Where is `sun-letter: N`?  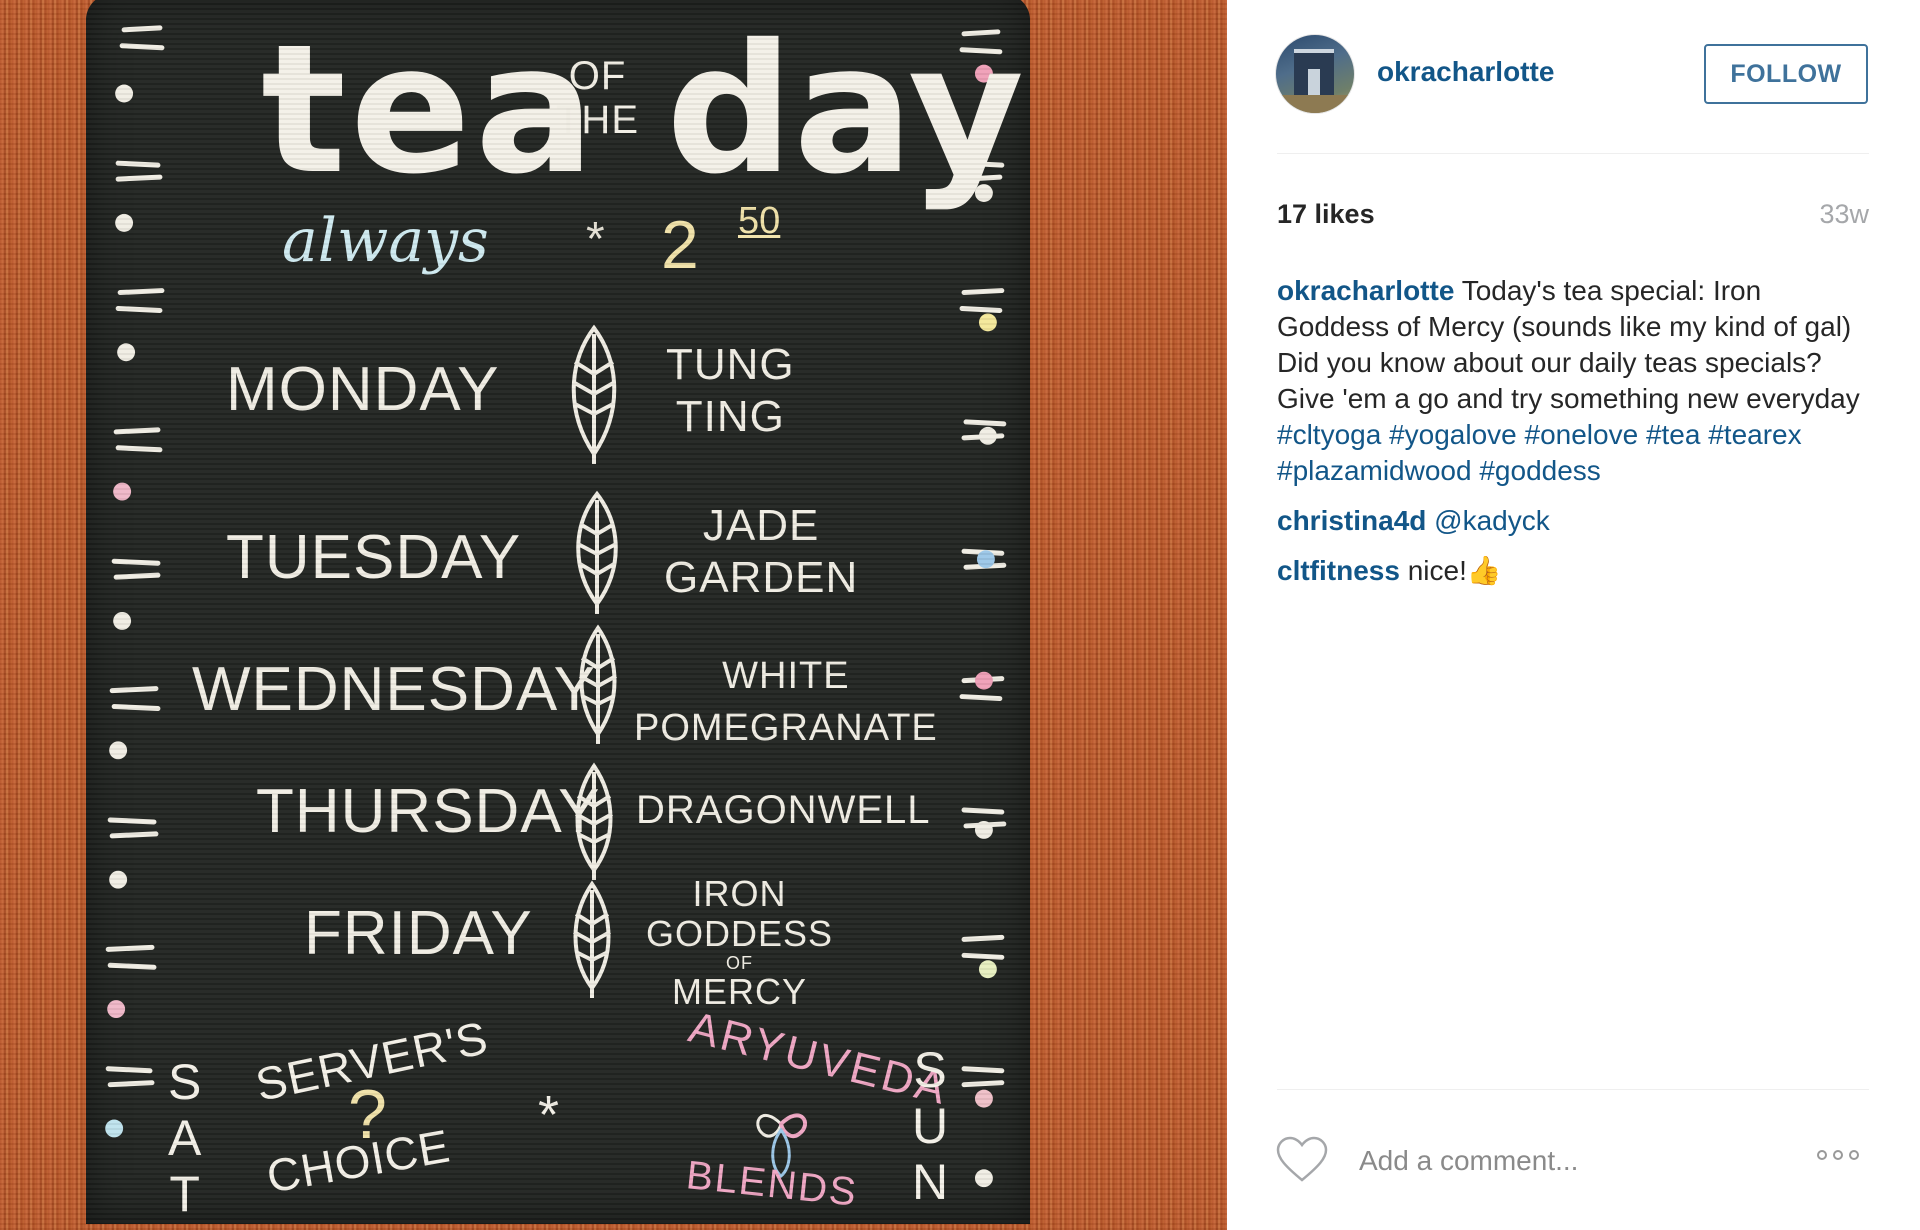
sun-letter: N is located at coordinates (931, 1182).